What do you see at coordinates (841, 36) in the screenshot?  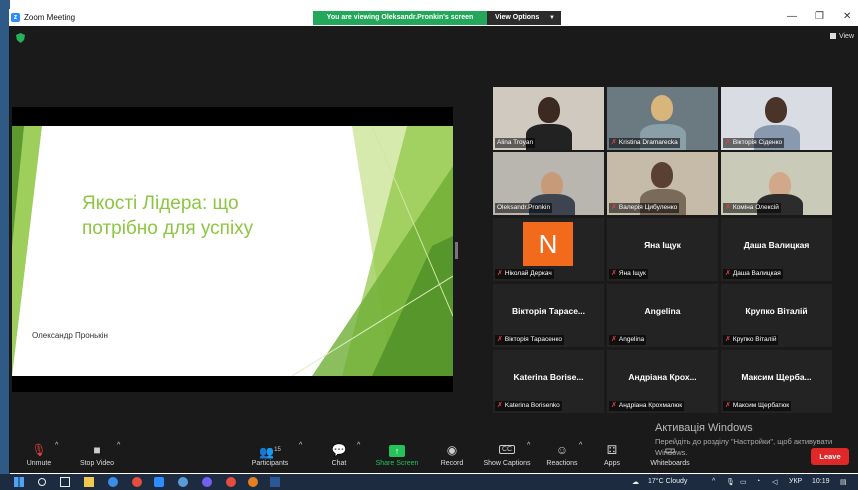 I see `view-button: View` at bounding box center [841, 36].